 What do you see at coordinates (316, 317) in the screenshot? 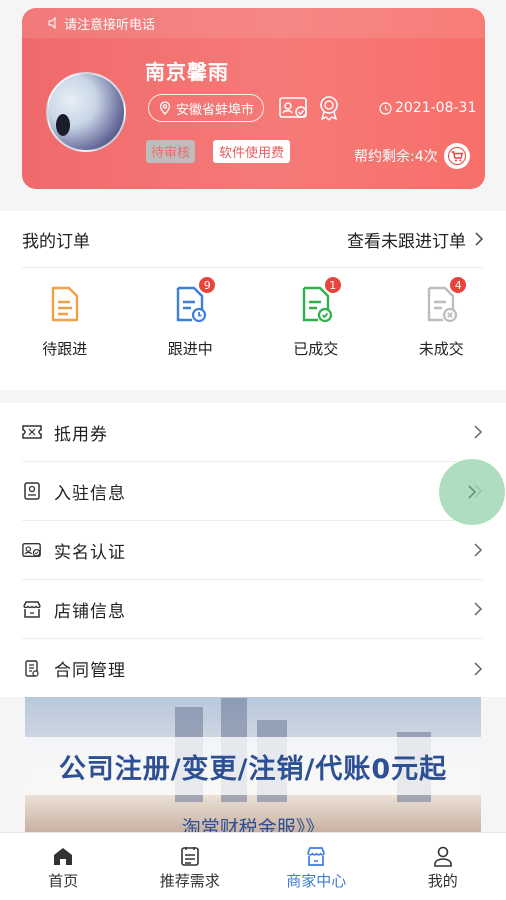
I see `status-deal-closed: 1 已成交` at bounding box center [316, 317].